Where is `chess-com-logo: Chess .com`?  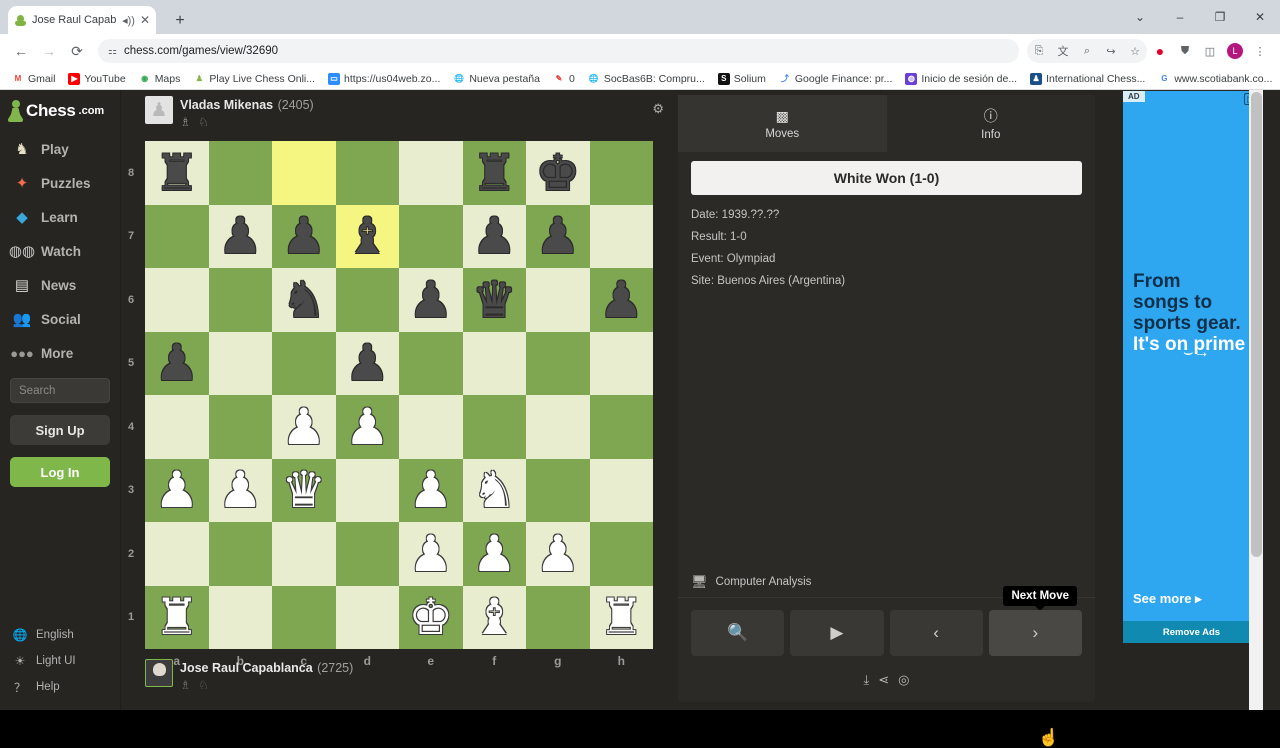
chess-com-logo: Chess .com is located at coordinates (60, 111).